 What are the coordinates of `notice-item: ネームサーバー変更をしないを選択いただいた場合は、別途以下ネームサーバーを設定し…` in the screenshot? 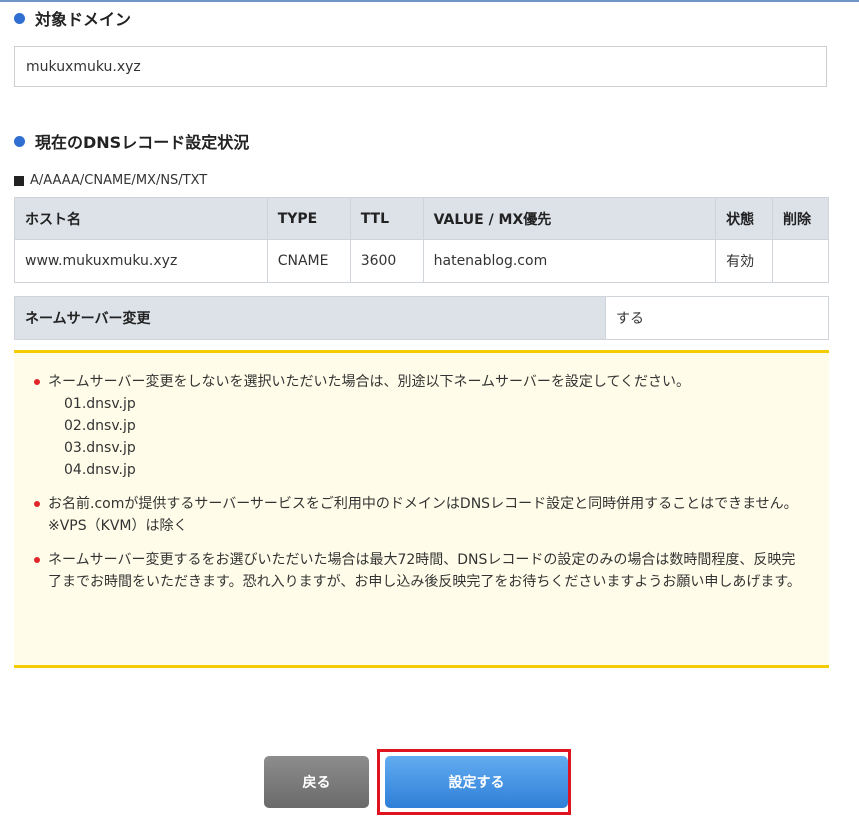 It's located at (421, 426).